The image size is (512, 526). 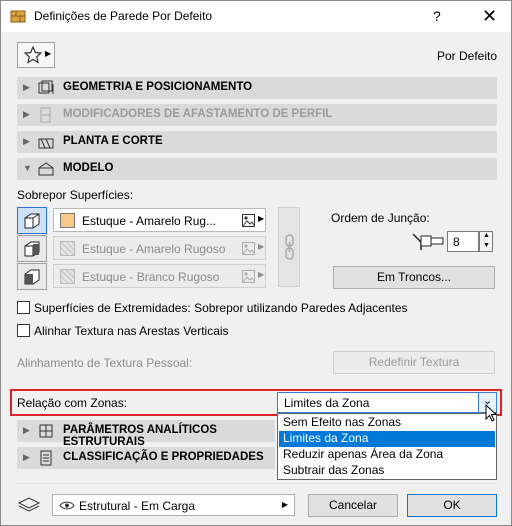 What do you see at coordinates (45, 115) in the screenshot?
I see `profile-modifier-icon` at bounding box center [45, 115].